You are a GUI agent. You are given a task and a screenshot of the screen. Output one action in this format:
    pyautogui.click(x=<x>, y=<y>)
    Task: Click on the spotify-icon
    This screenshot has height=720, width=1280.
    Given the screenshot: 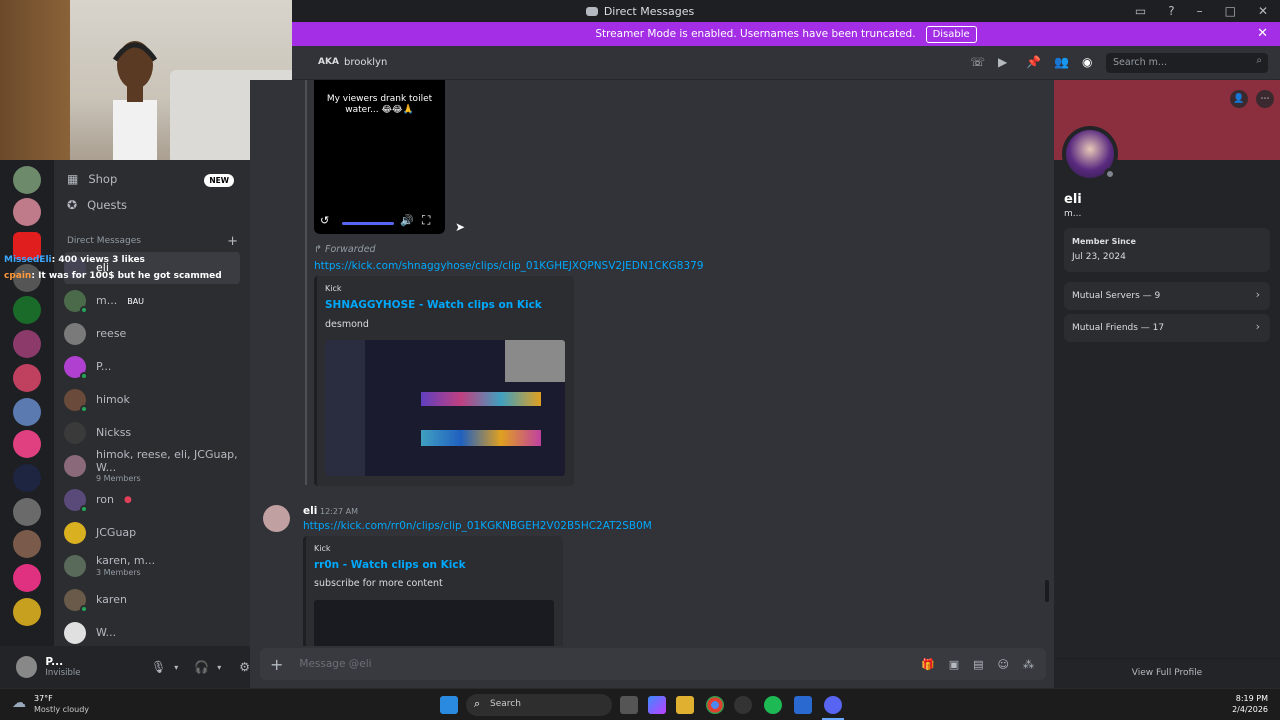 What is the action you would take?
    pyautogui.click(x=773, y=705)
    